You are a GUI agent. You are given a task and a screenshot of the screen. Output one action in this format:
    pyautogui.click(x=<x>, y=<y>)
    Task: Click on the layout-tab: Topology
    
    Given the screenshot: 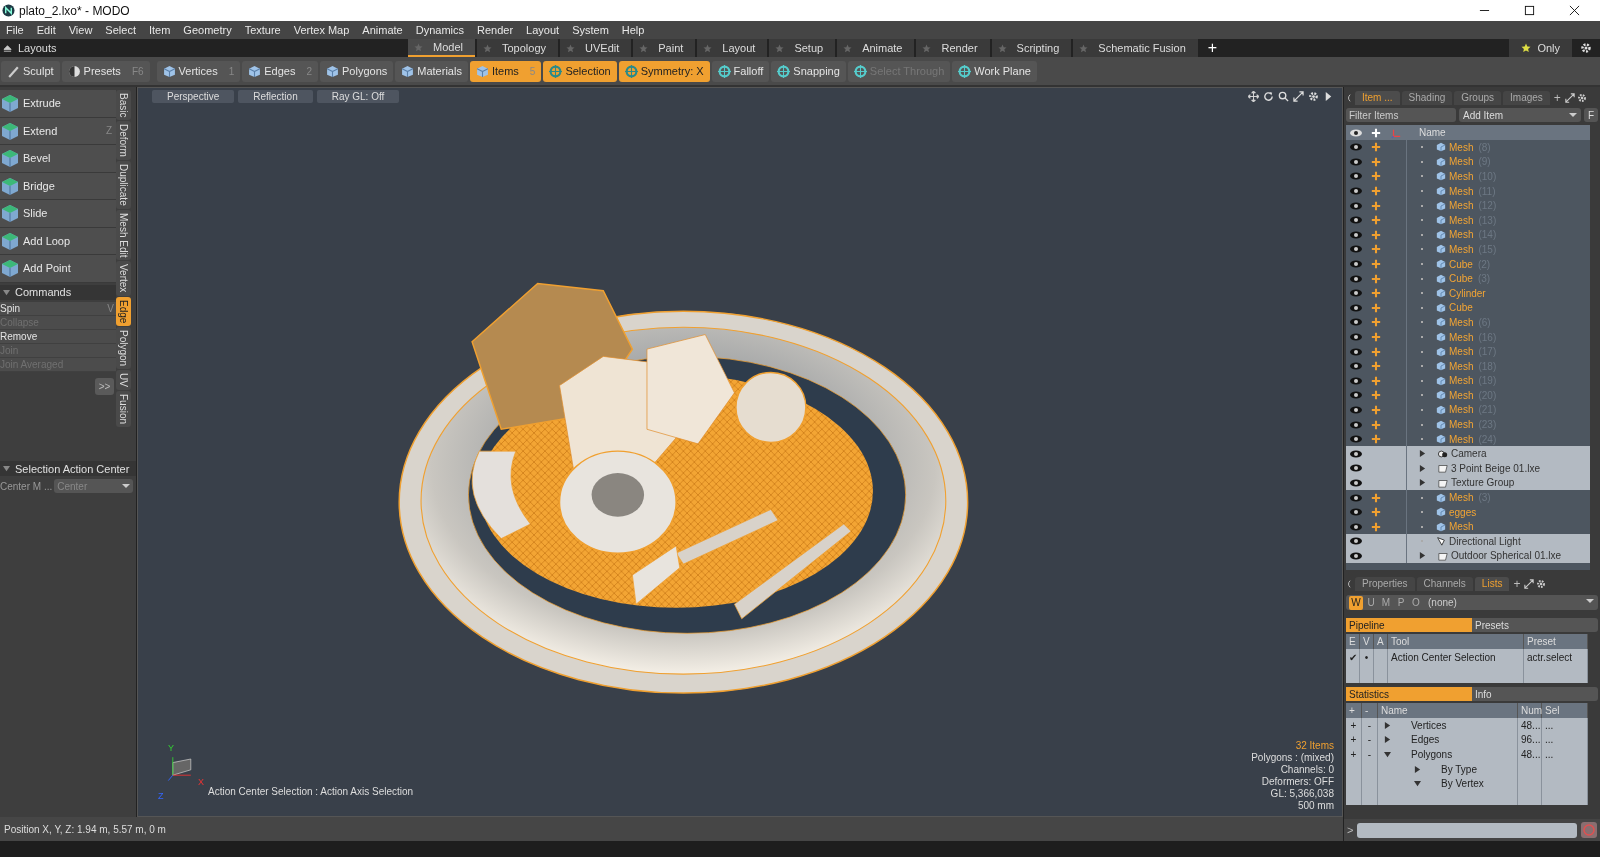 What is the action you would take?
    pyautogui.click(x=517, y=48)
    